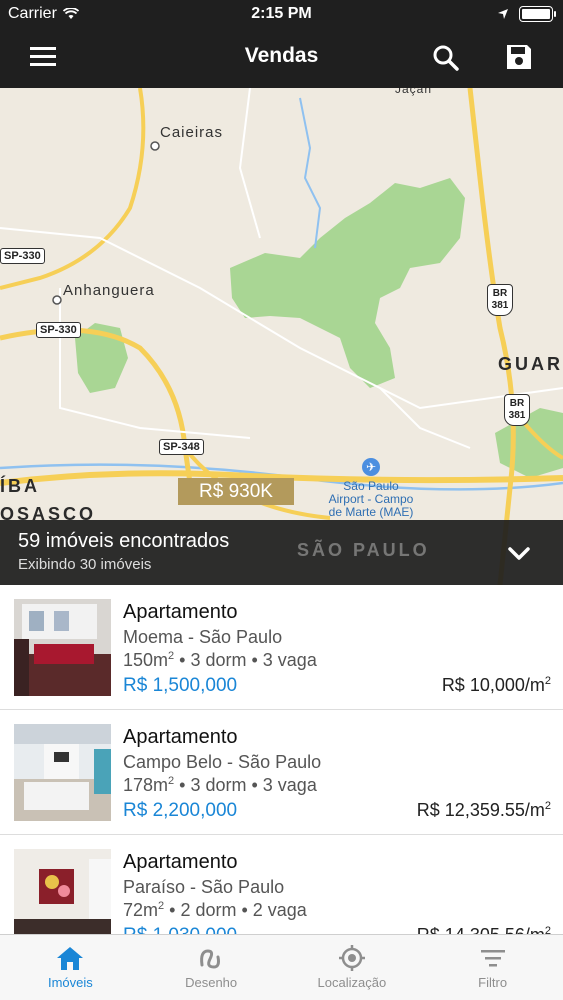 This screenshot has width=563, height=1000. I want to click on page-title: Vendas, so click(281, 55).